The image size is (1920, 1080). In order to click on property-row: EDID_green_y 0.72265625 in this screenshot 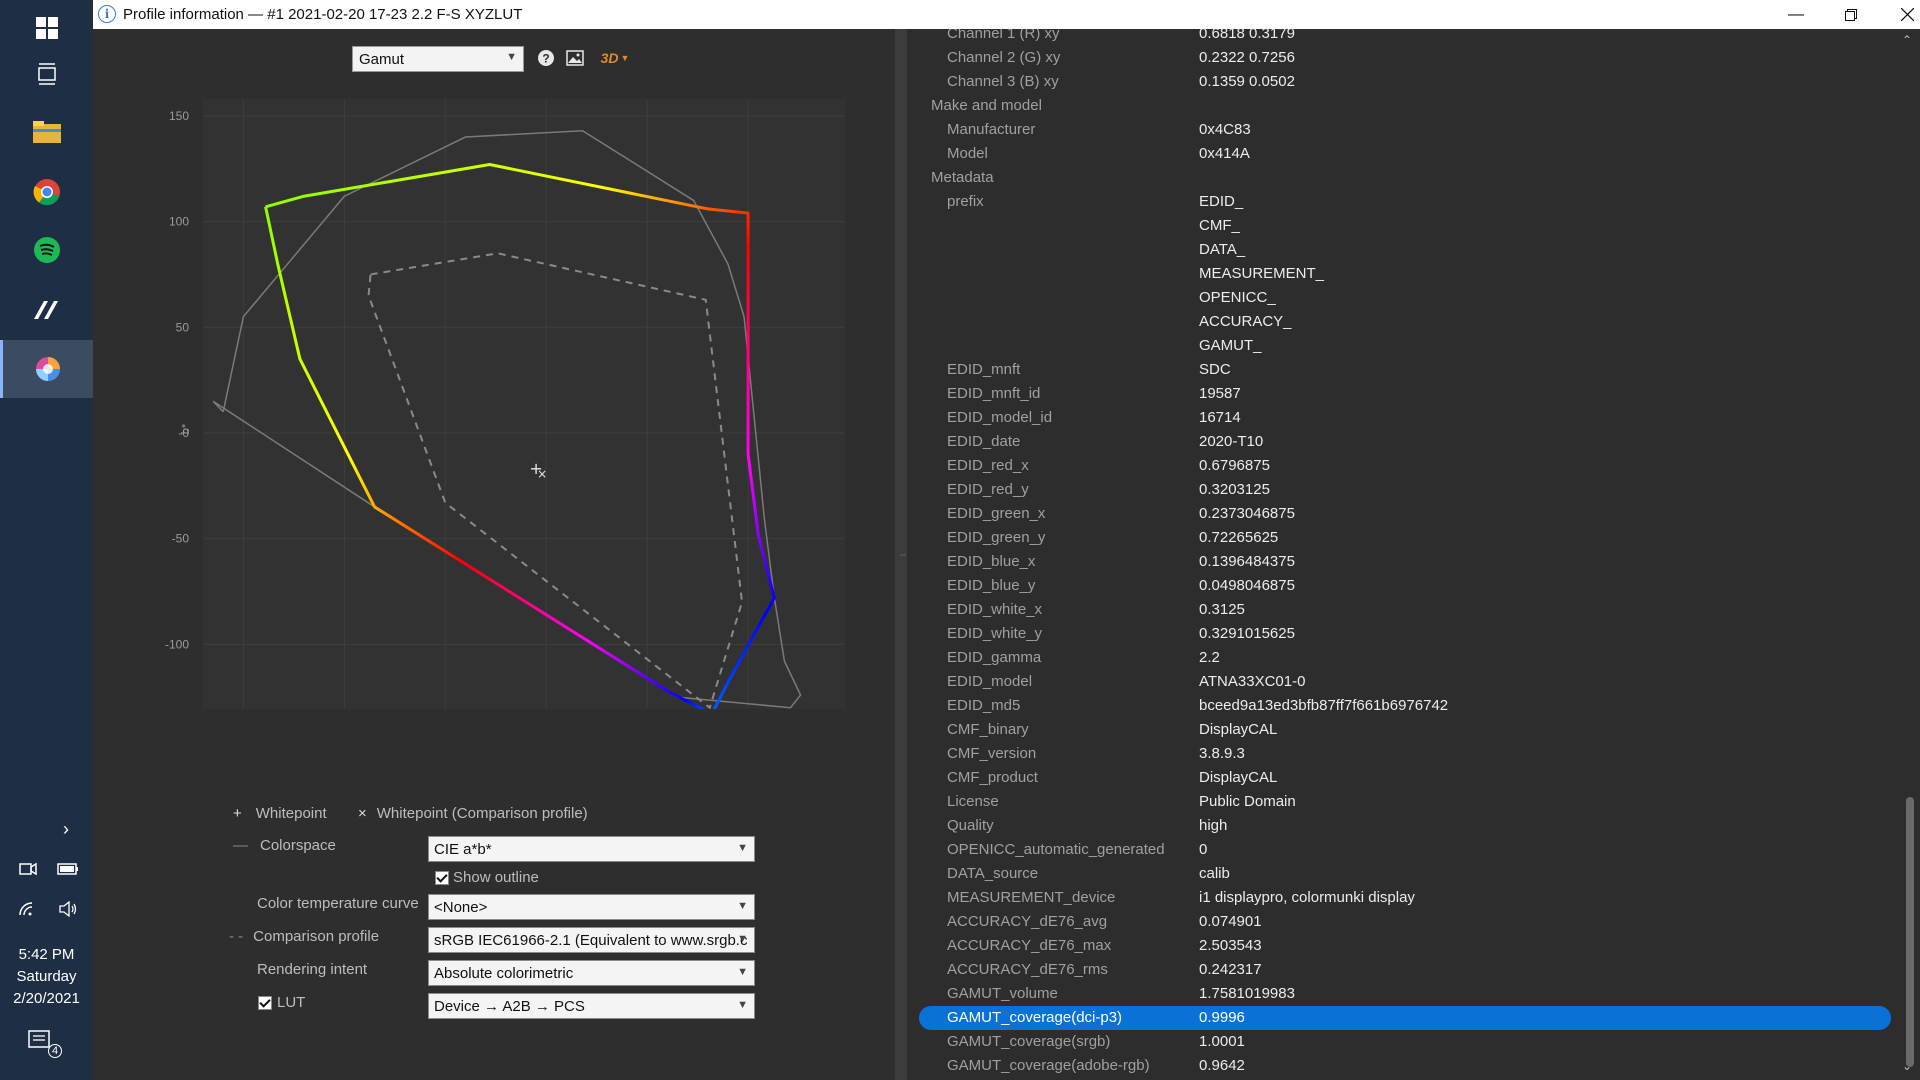, I will do `click(1405, 538)`.